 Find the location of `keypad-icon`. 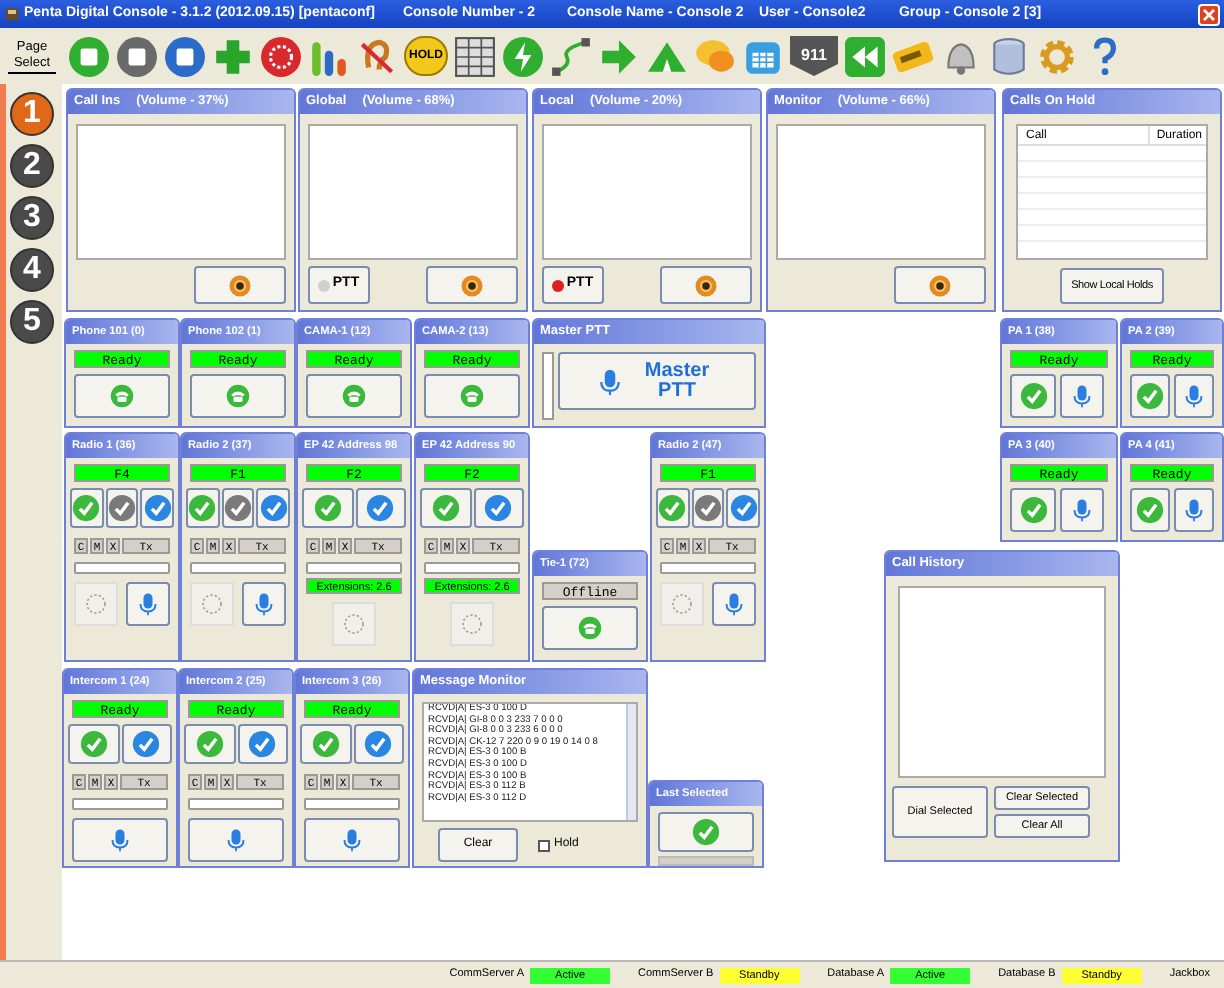

keypad-icon is located at coordinates (475, 56).